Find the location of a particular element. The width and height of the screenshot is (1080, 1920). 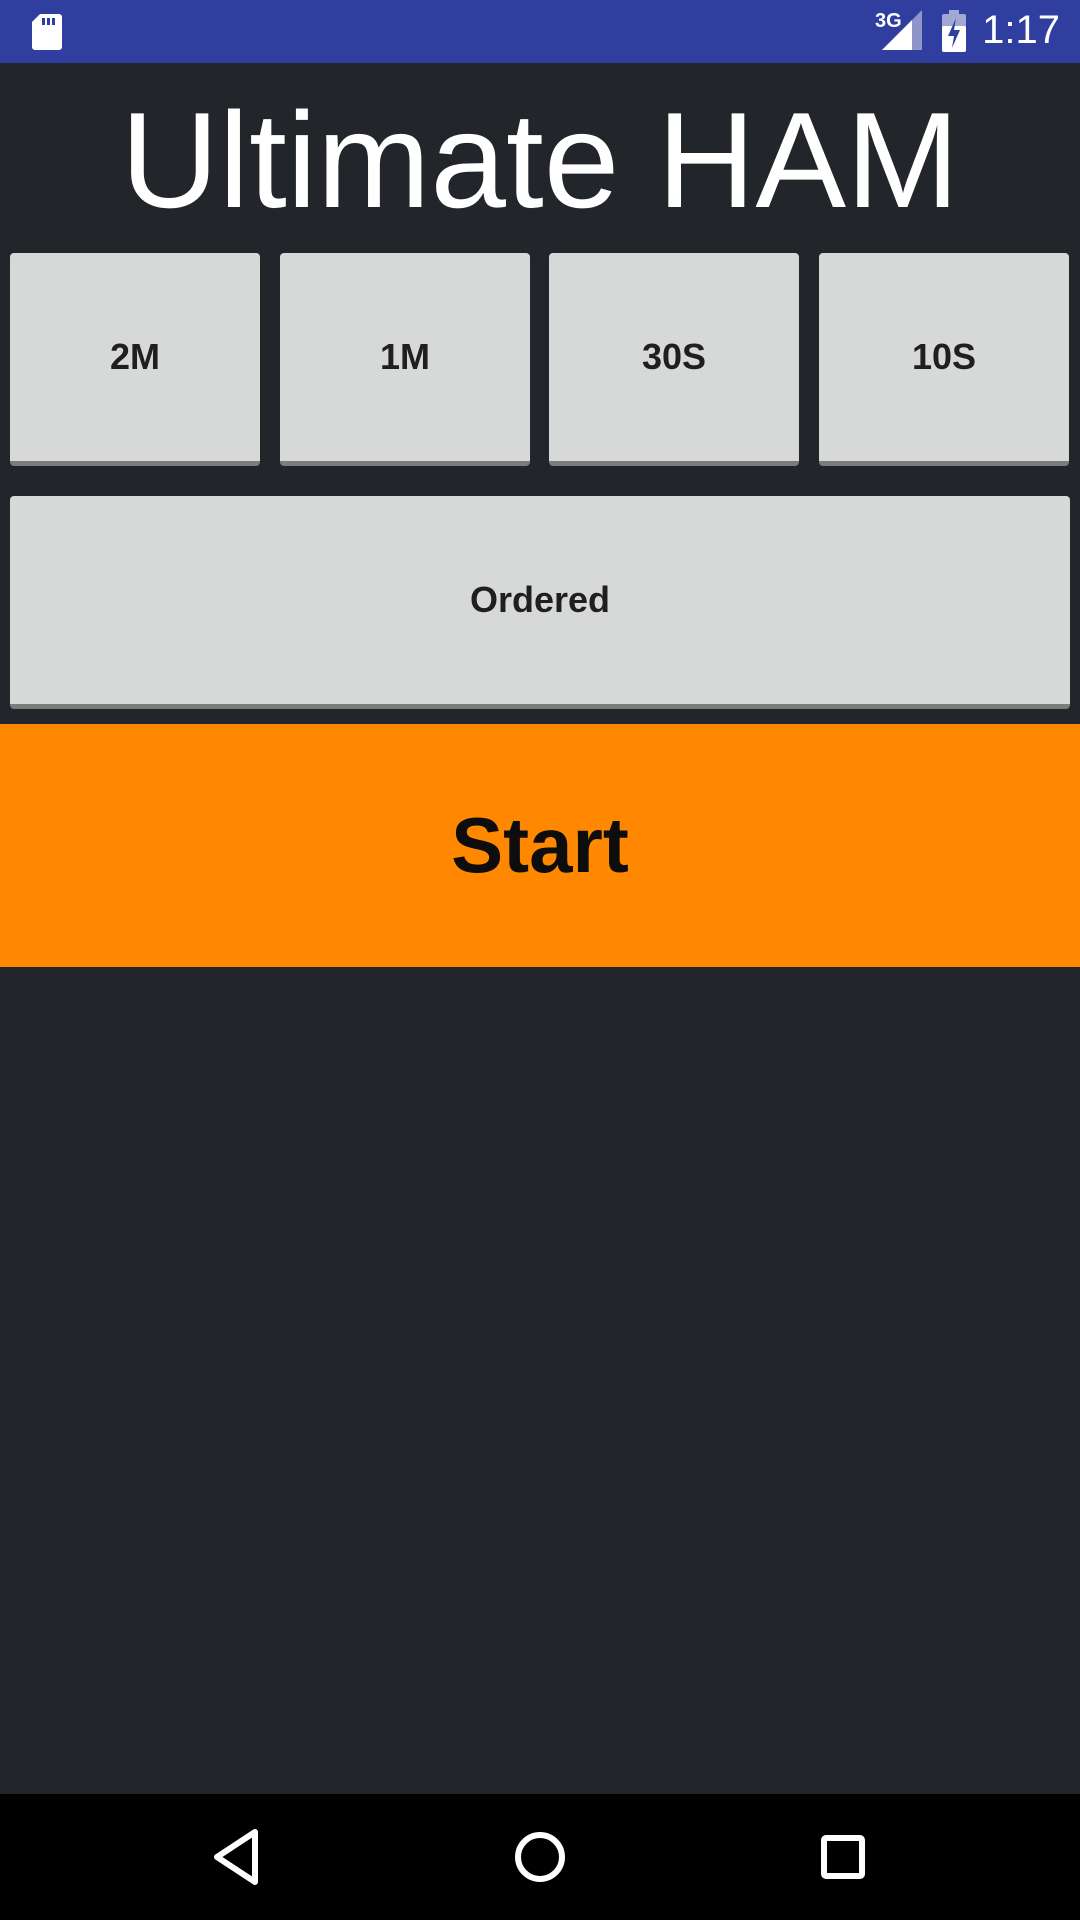

app-title: Ultimate HAM is located at coordinates (540, 160).